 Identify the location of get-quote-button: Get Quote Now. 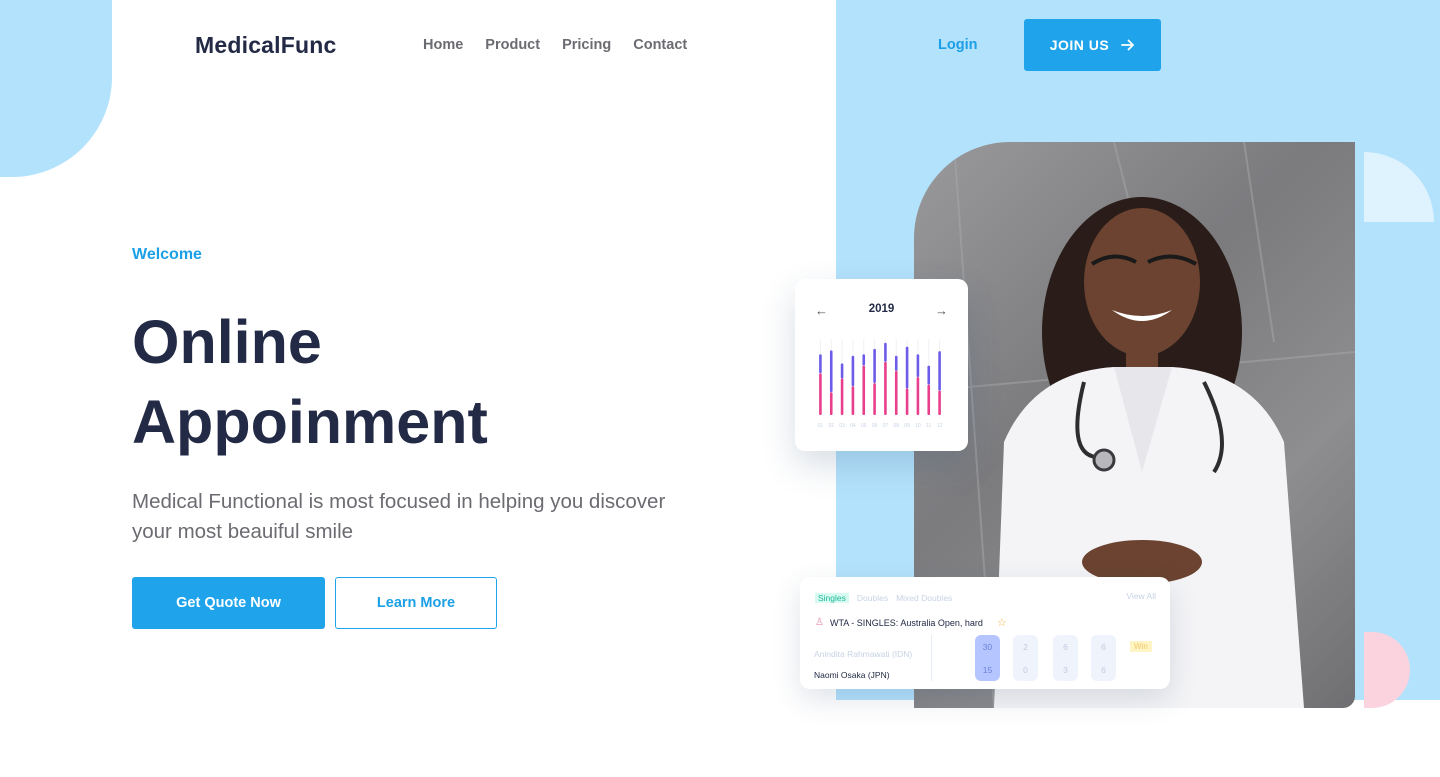
(228, 603).